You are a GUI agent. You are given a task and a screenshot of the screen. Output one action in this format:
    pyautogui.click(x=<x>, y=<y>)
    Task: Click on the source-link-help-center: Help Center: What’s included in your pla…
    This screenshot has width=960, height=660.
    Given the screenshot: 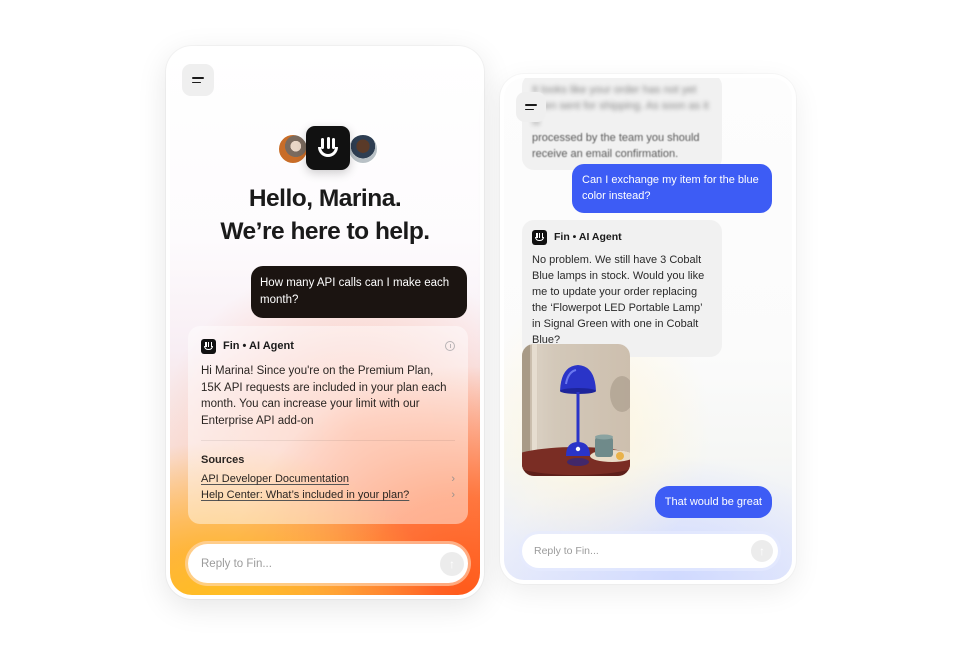 What is the action you would take?
    pyautogui.click(x=328, y=495)
    